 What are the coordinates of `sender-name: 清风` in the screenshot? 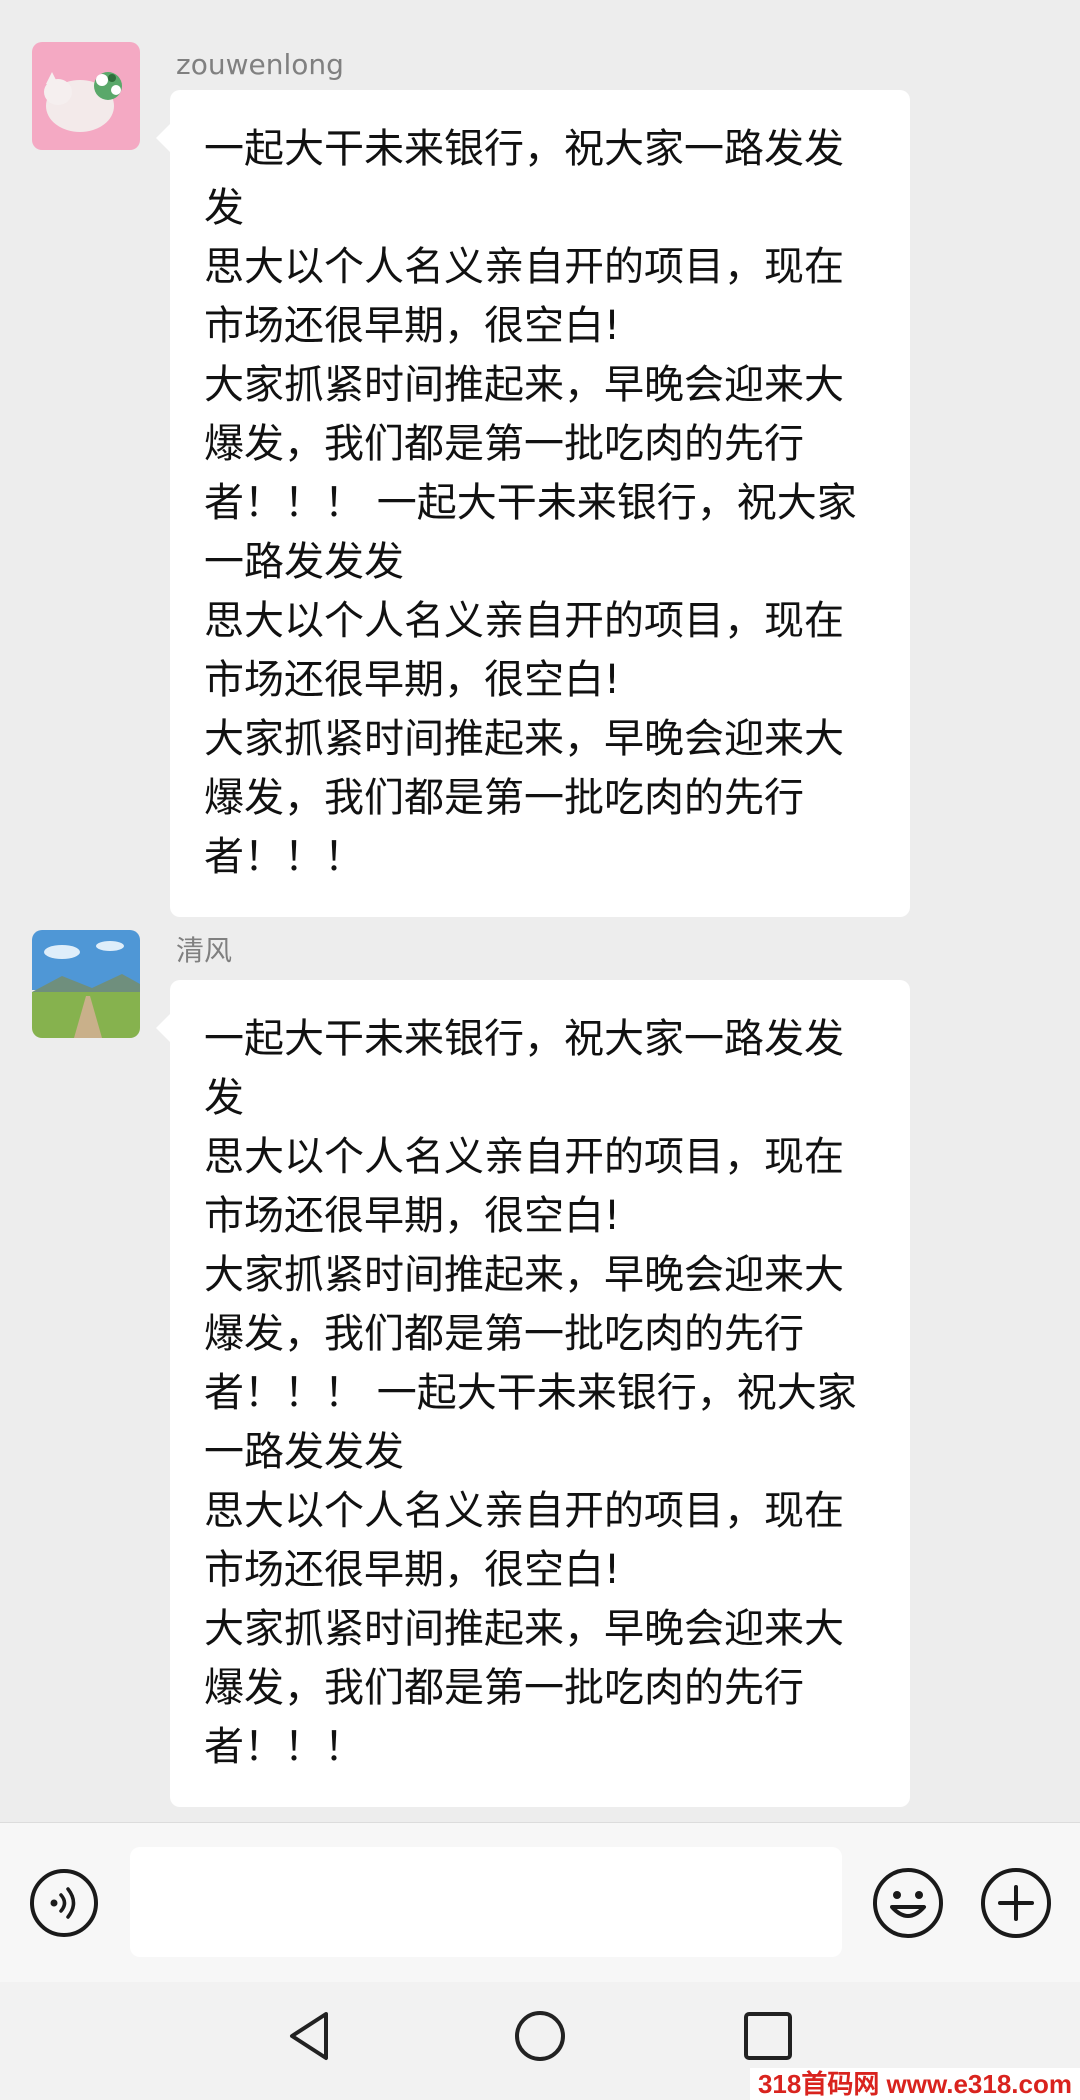 It's located at (204, 950).